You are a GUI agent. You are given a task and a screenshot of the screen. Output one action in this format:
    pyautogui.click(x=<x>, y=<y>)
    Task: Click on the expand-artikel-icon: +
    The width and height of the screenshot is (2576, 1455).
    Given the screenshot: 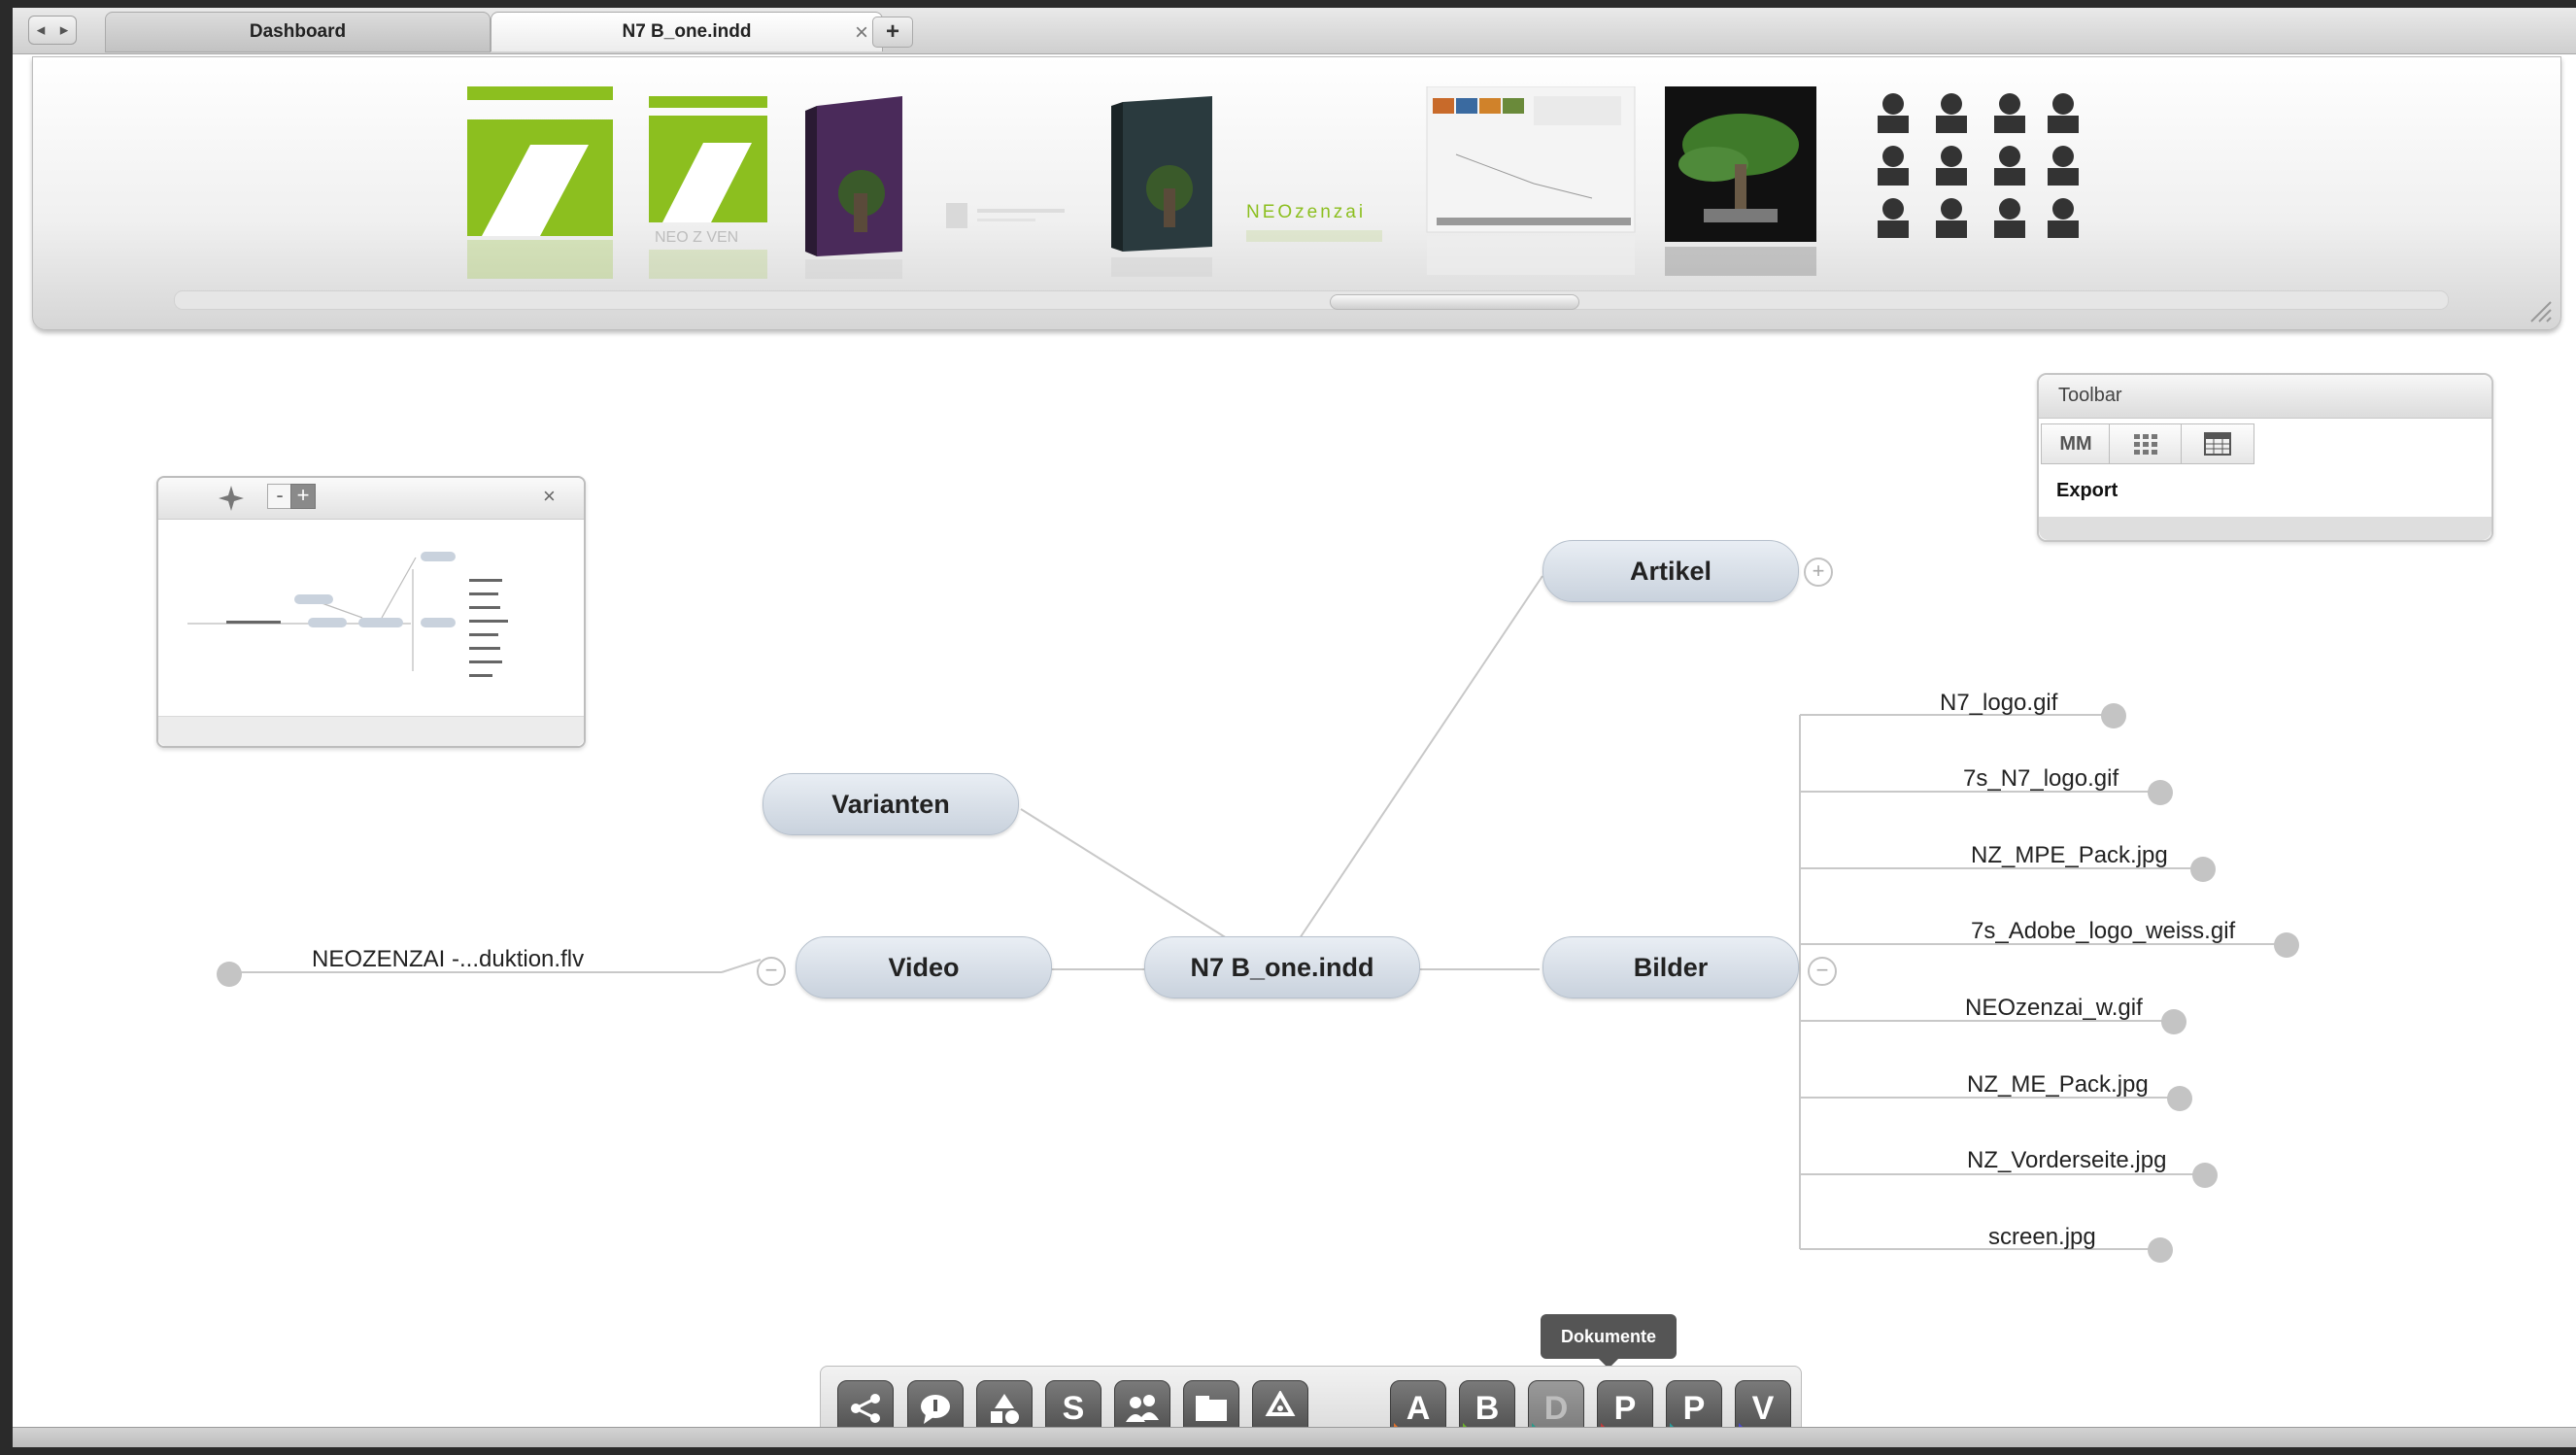 What is the action you would take?
    pyautogui.click(x=1818, y=572)
    